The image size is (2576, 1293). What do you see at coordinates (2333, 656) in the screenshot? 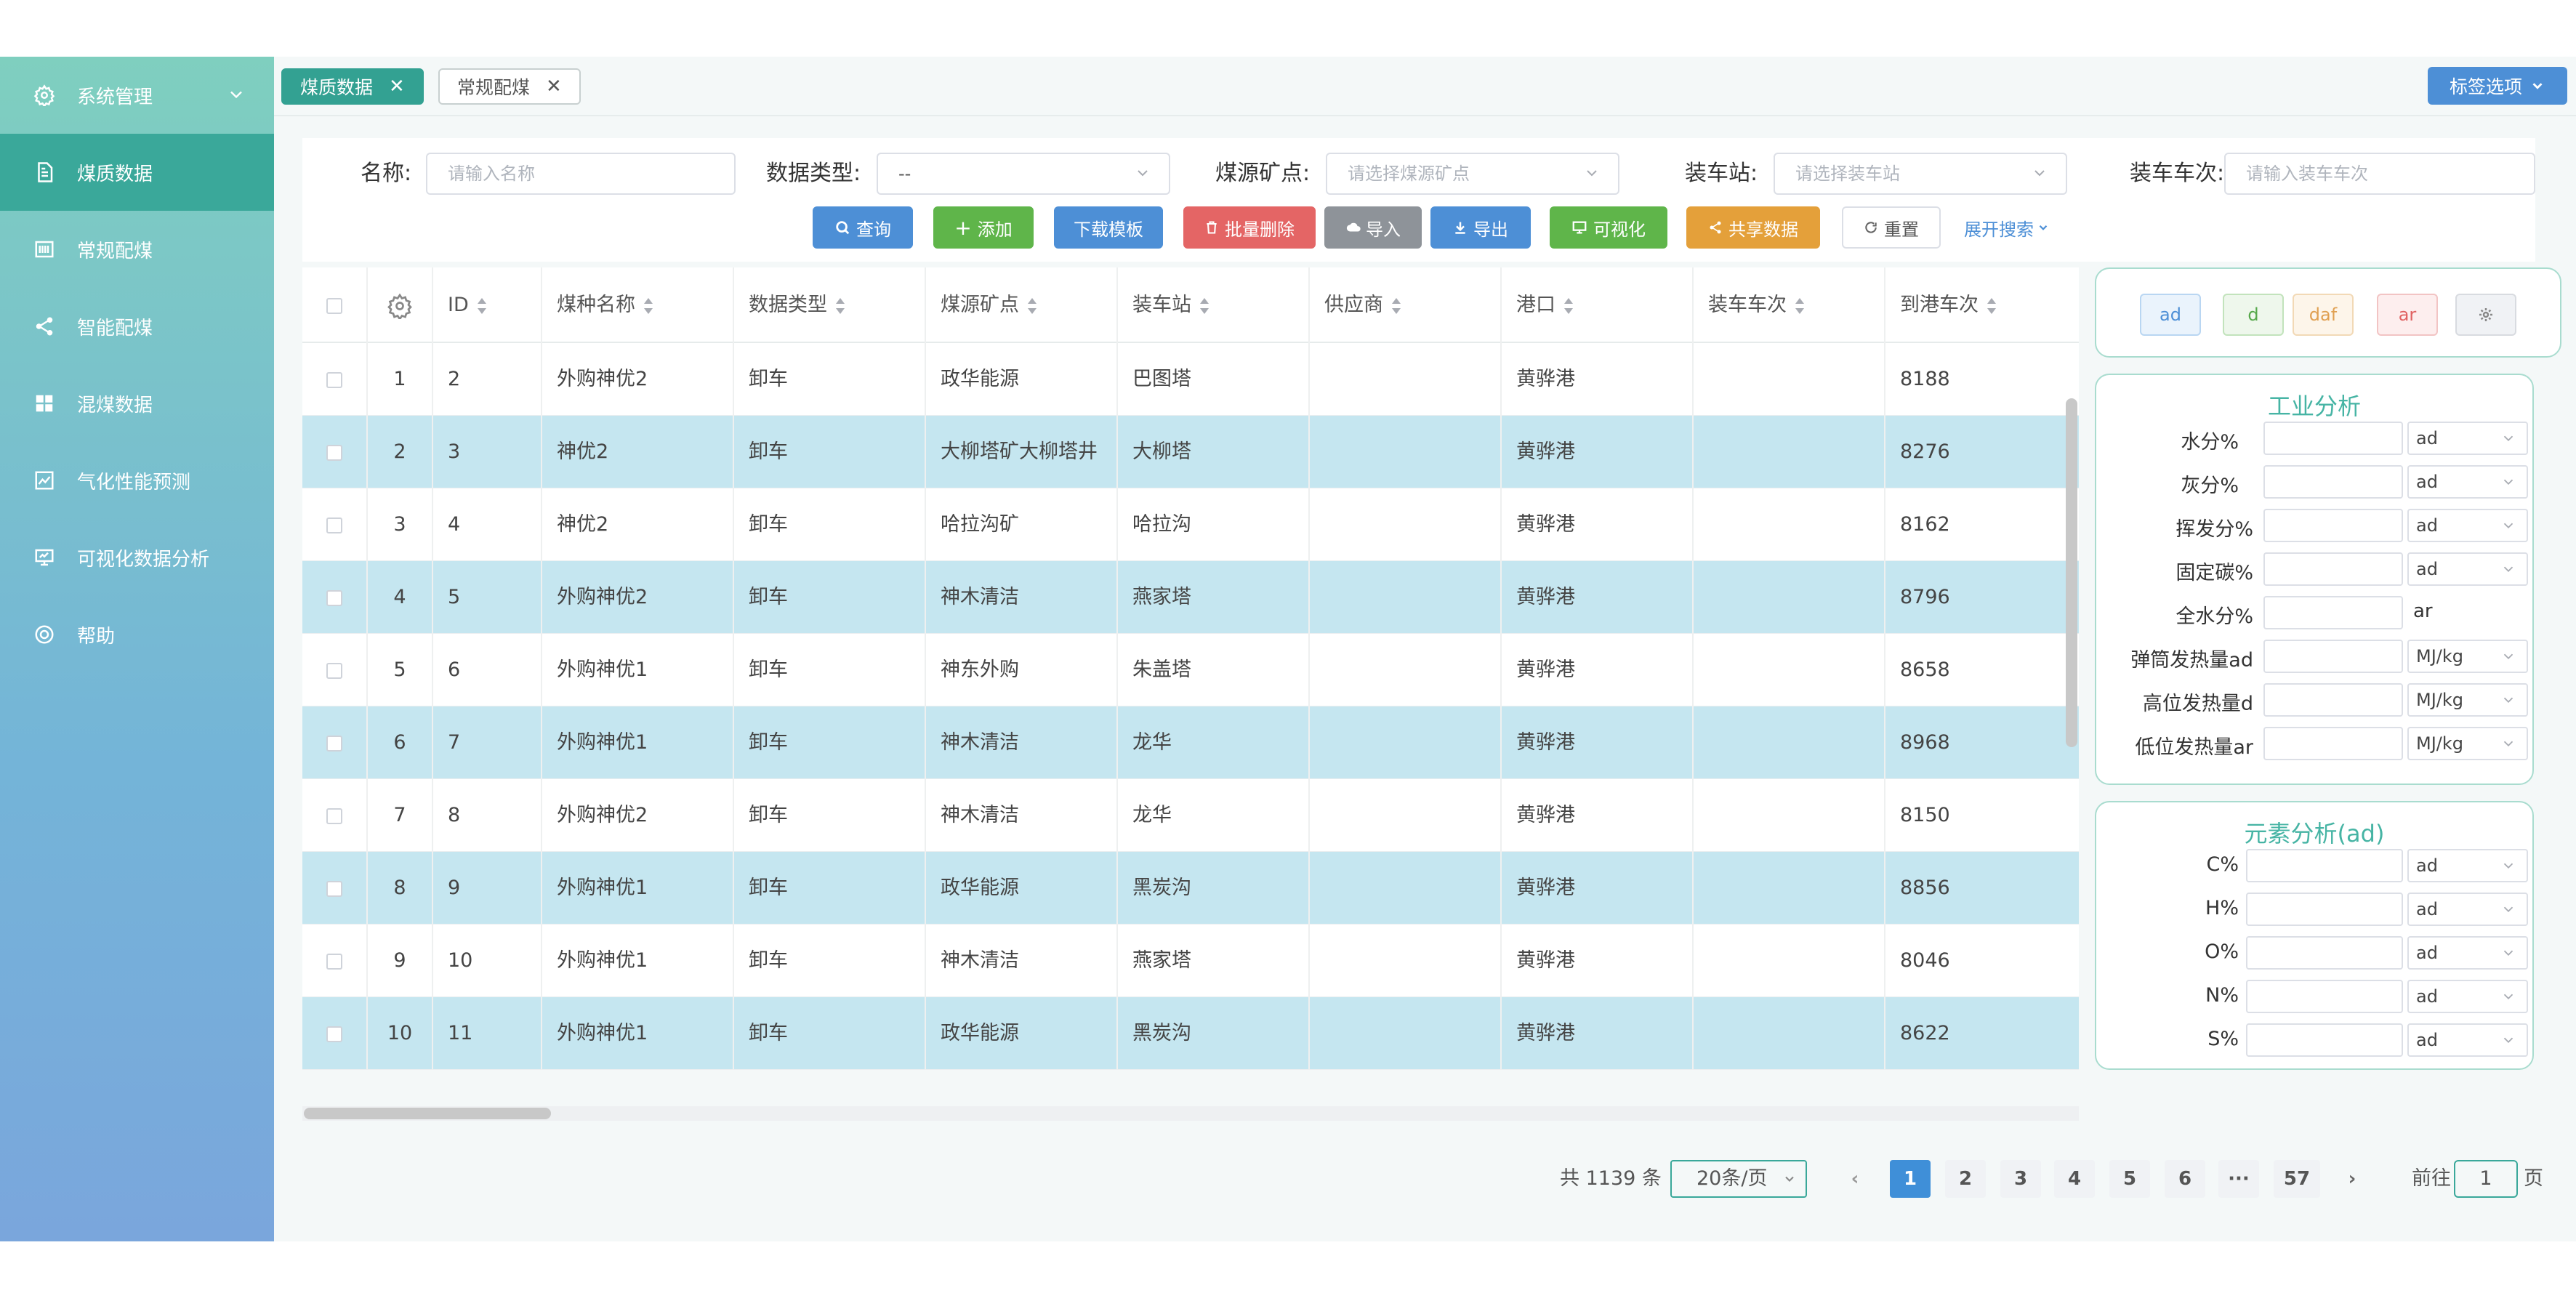
I see `bomb-calorific-input` at bounding box center [2333, 656].